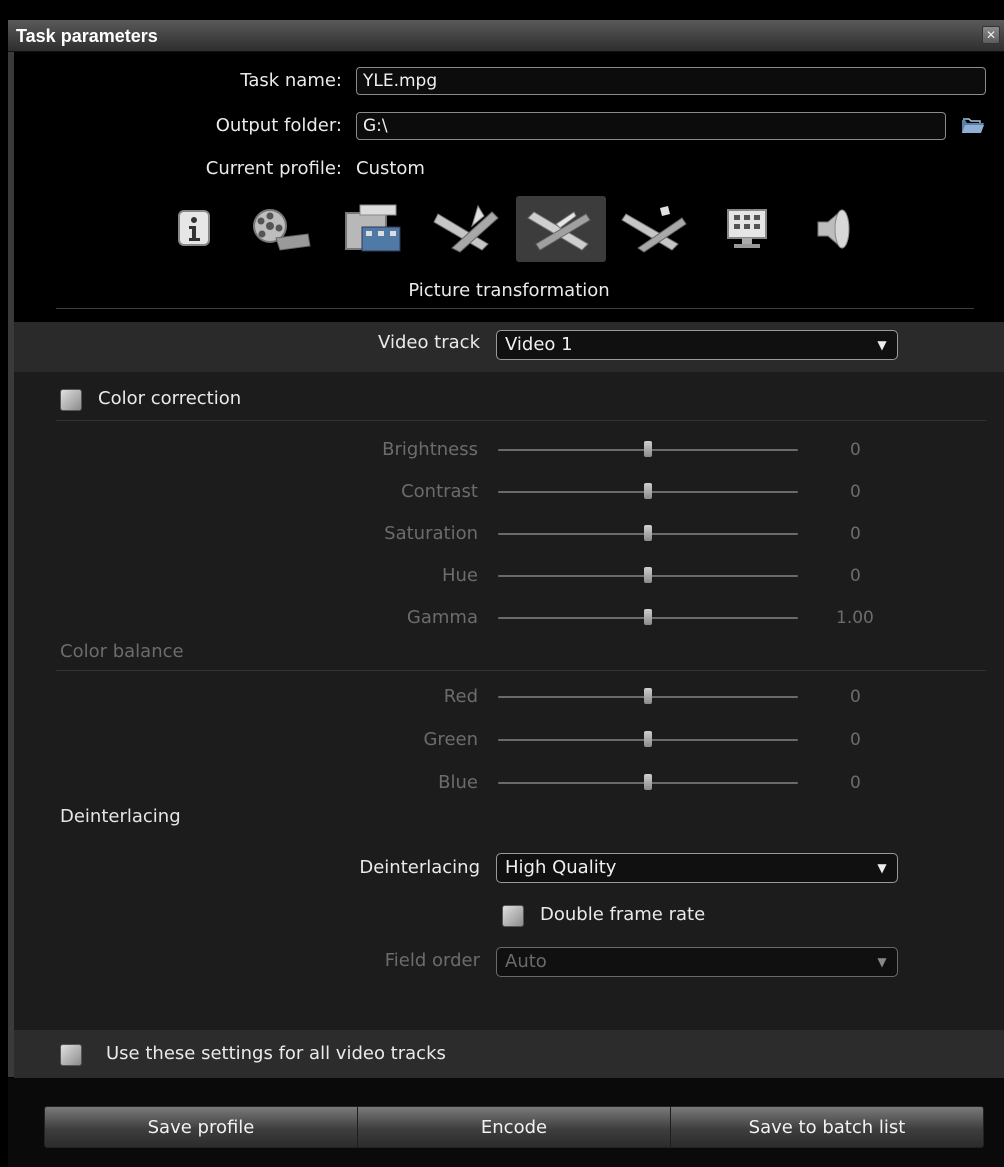 The height and width of the screenshot is (1167, 1004). What do you see at coordinates (273, 168) in the screenshot?
I see `current-profile-label: Current profile:` at bounding box center [273, 168].